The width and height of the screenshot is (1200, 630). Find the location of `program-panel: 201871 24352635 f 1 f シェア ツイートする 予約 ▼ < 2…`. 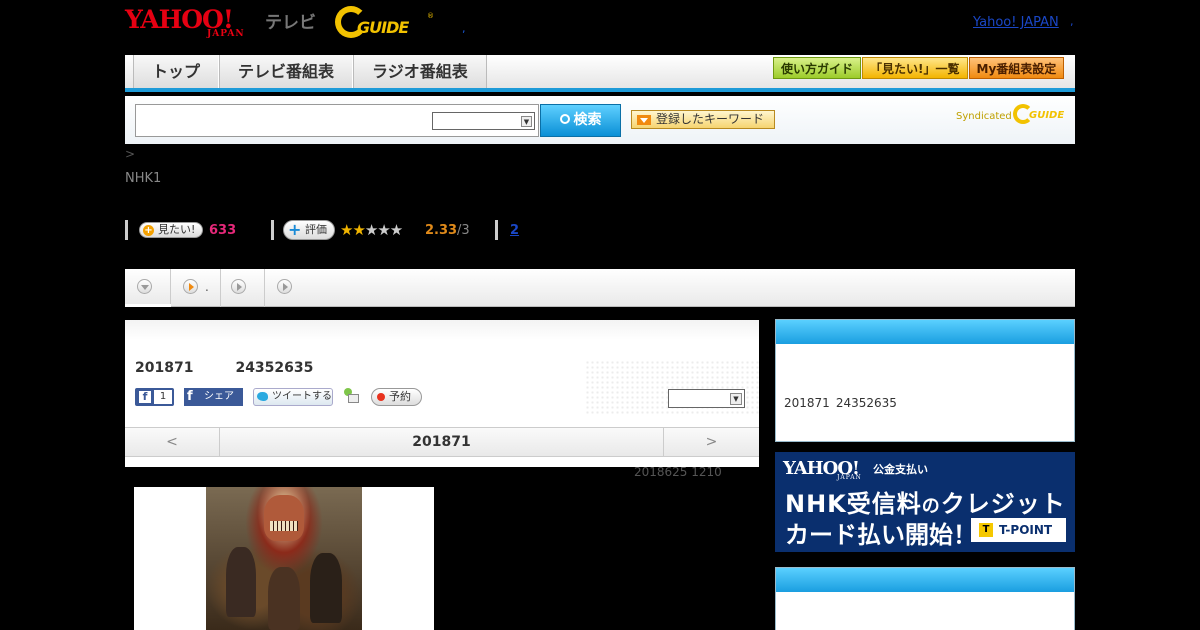

program-panel: 201871 24352635 f 1 f シェア ツイートする 予約 ▼ < 2… is located at coordinates (442, 393).